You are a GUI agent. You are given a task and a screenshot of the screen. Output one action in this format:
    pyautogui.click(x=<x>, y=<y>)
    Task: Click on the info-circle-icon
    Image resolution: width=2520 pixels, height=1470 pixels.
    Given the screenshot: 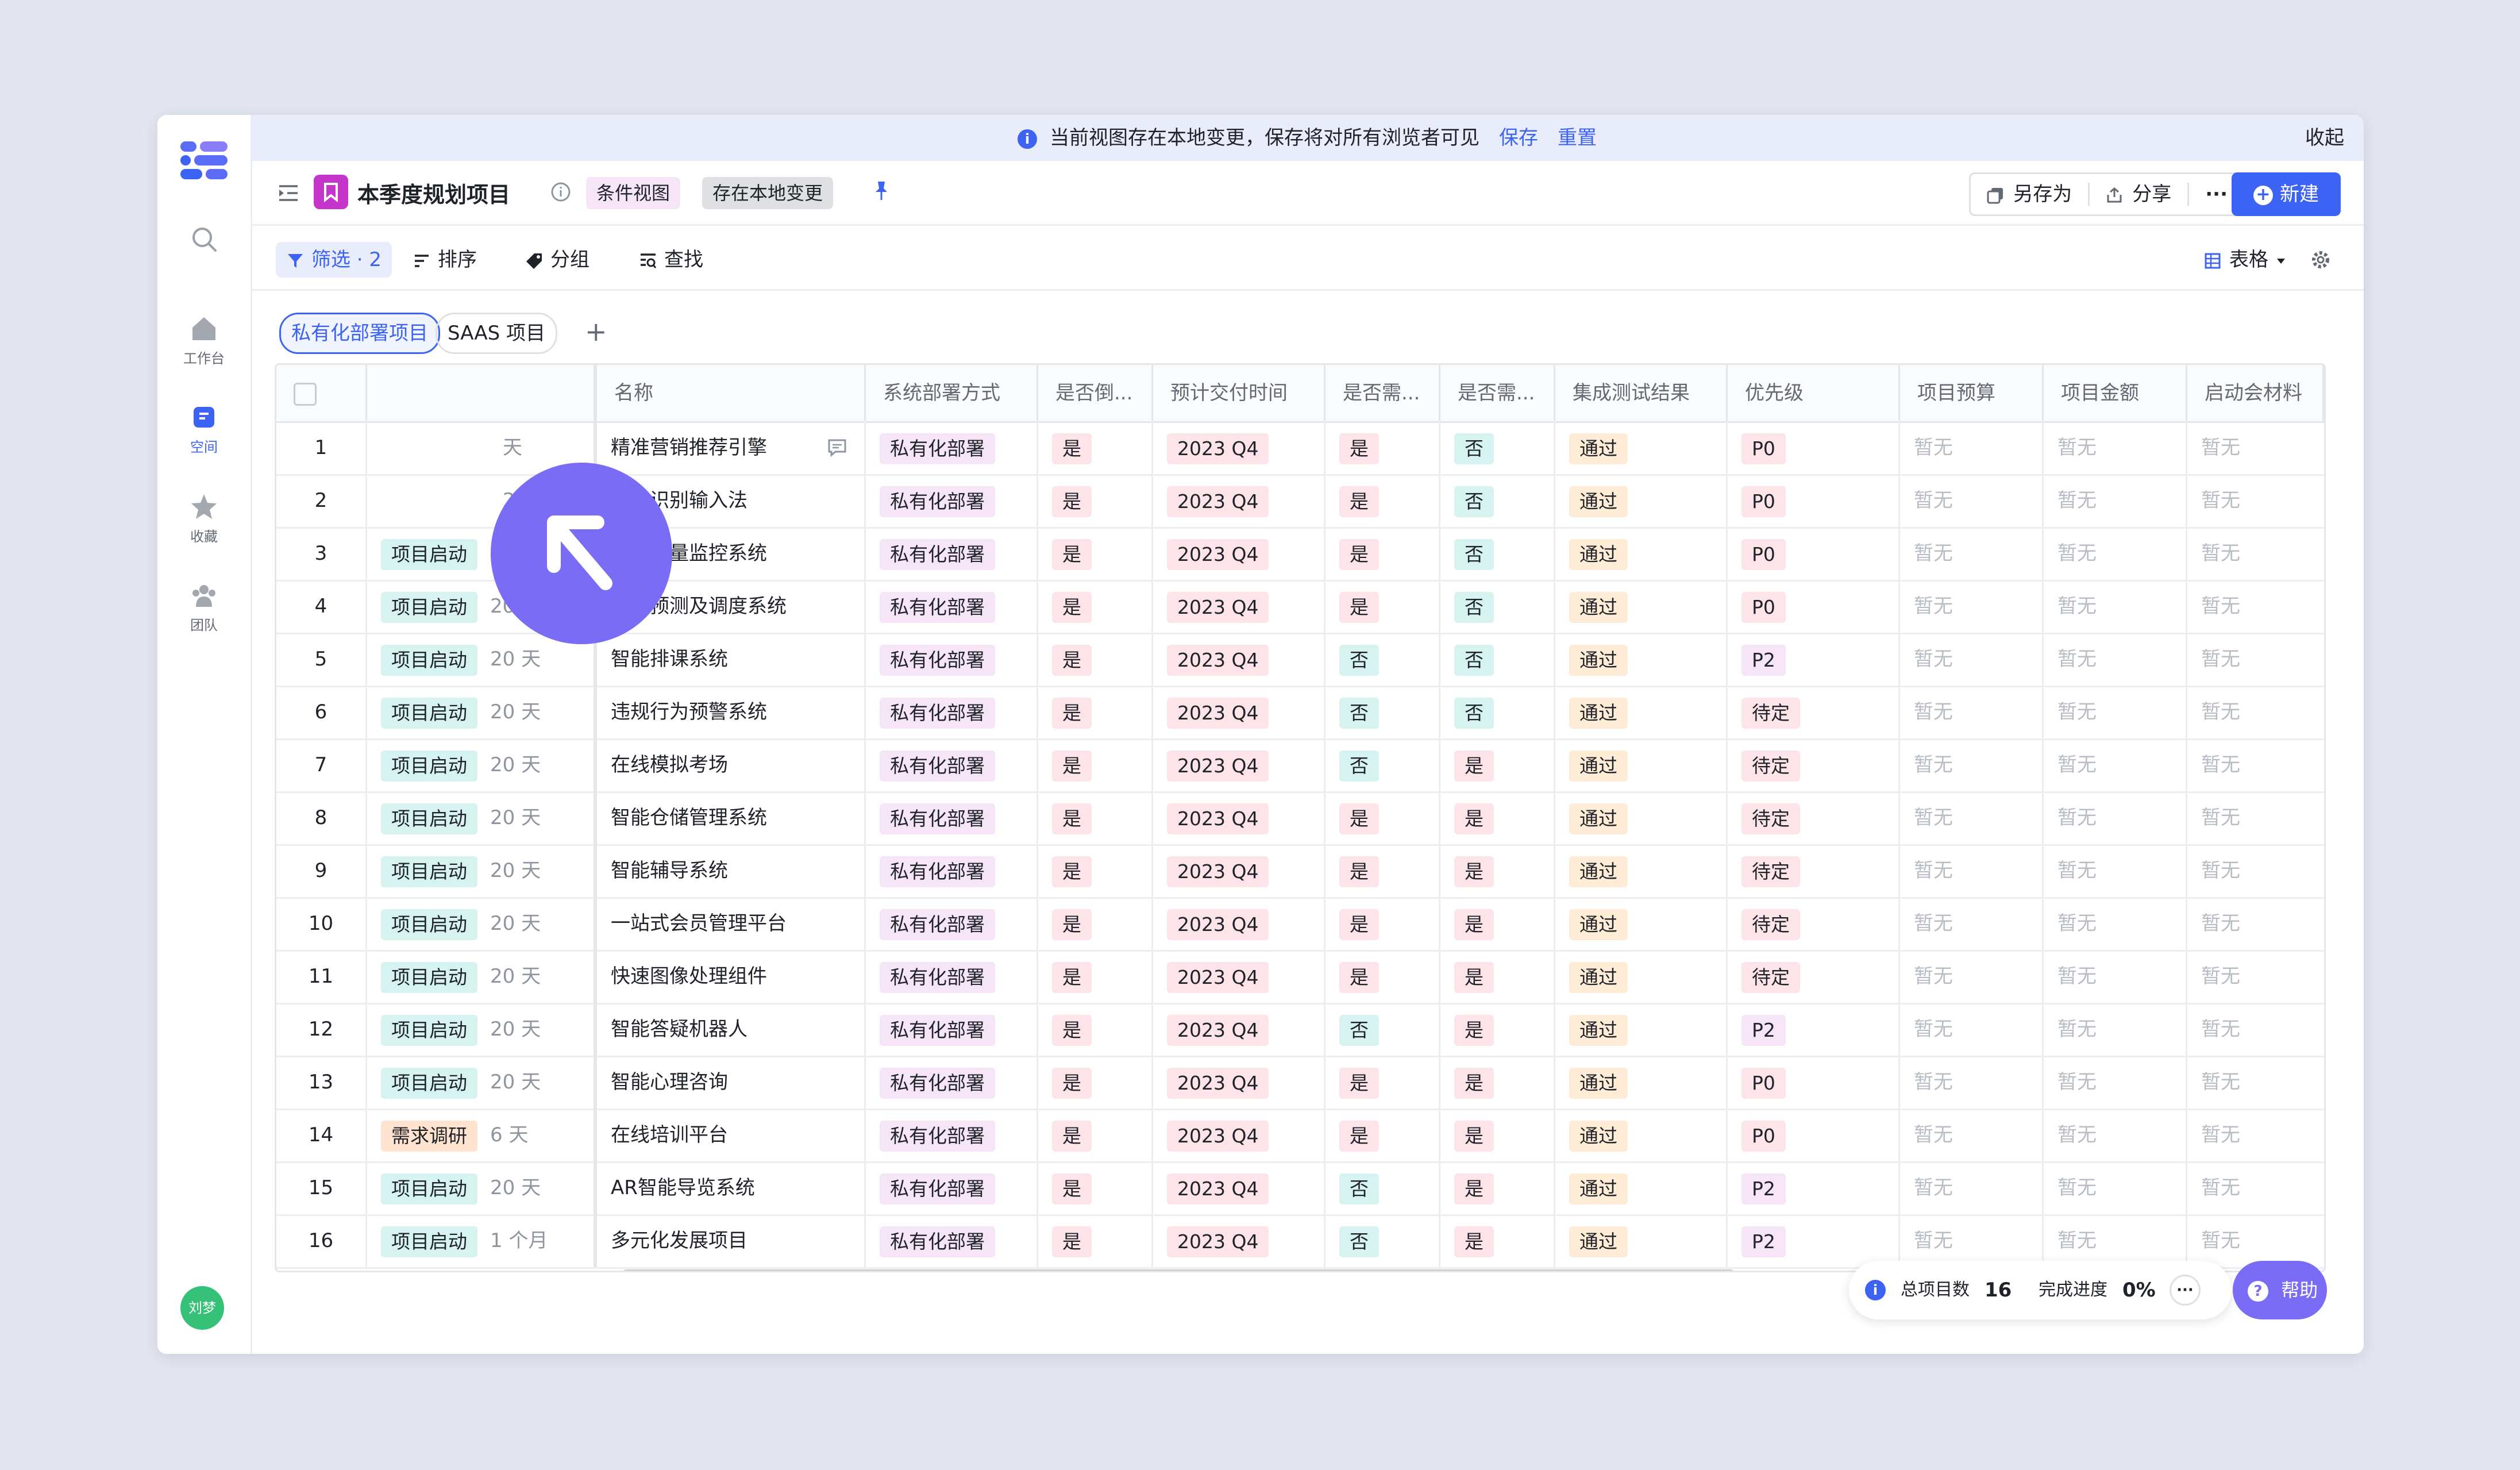 What is the action you would take?
    pyautogui.click(x=561, y=192)
    